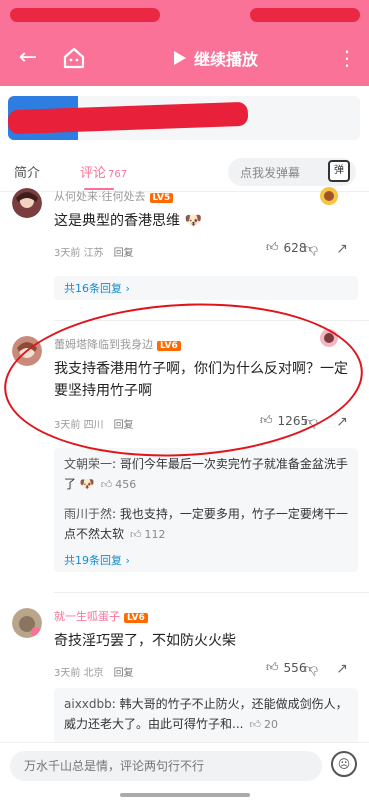 The height and width of the screenshot is (800, 369). What do you see at coordinates (185, 795) in the screenshot?
I see `home-indicator` at bounding box center [185, 795].